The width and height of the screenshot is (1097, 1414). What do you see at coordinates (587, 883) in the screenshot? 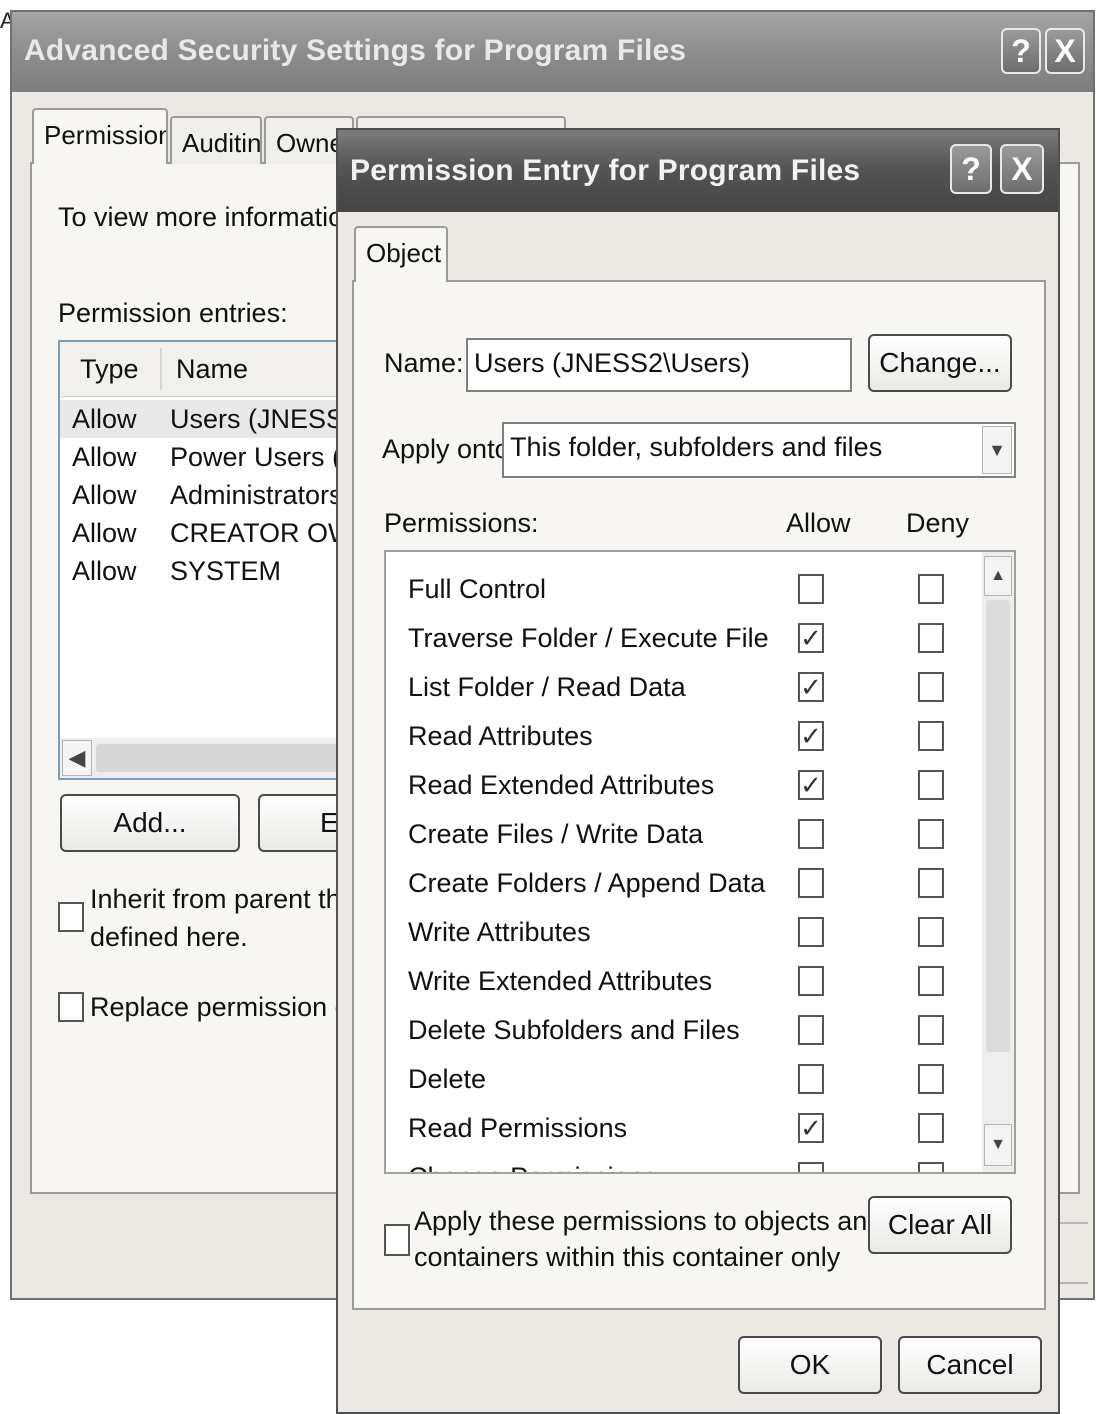
I see `permission-name: Create Folders / Append Data` at bounding box center [587, 883].